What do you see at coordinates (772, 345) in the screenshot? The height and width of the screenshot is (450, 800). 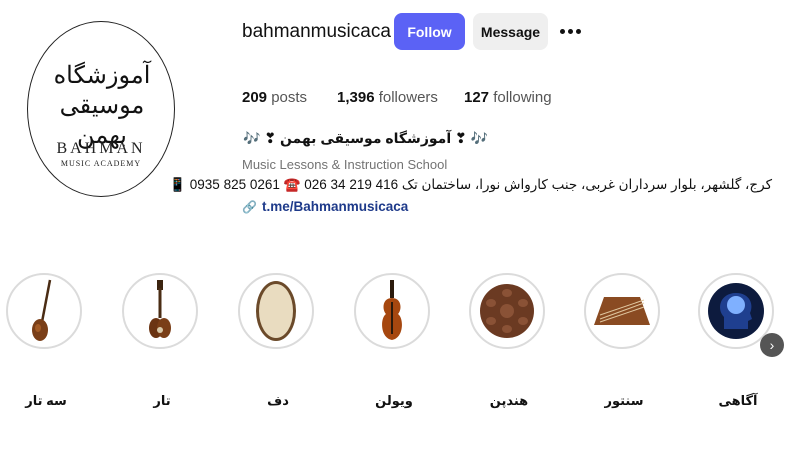 I see `chevron-right-icon: ›` at bounding box center [772, 345].